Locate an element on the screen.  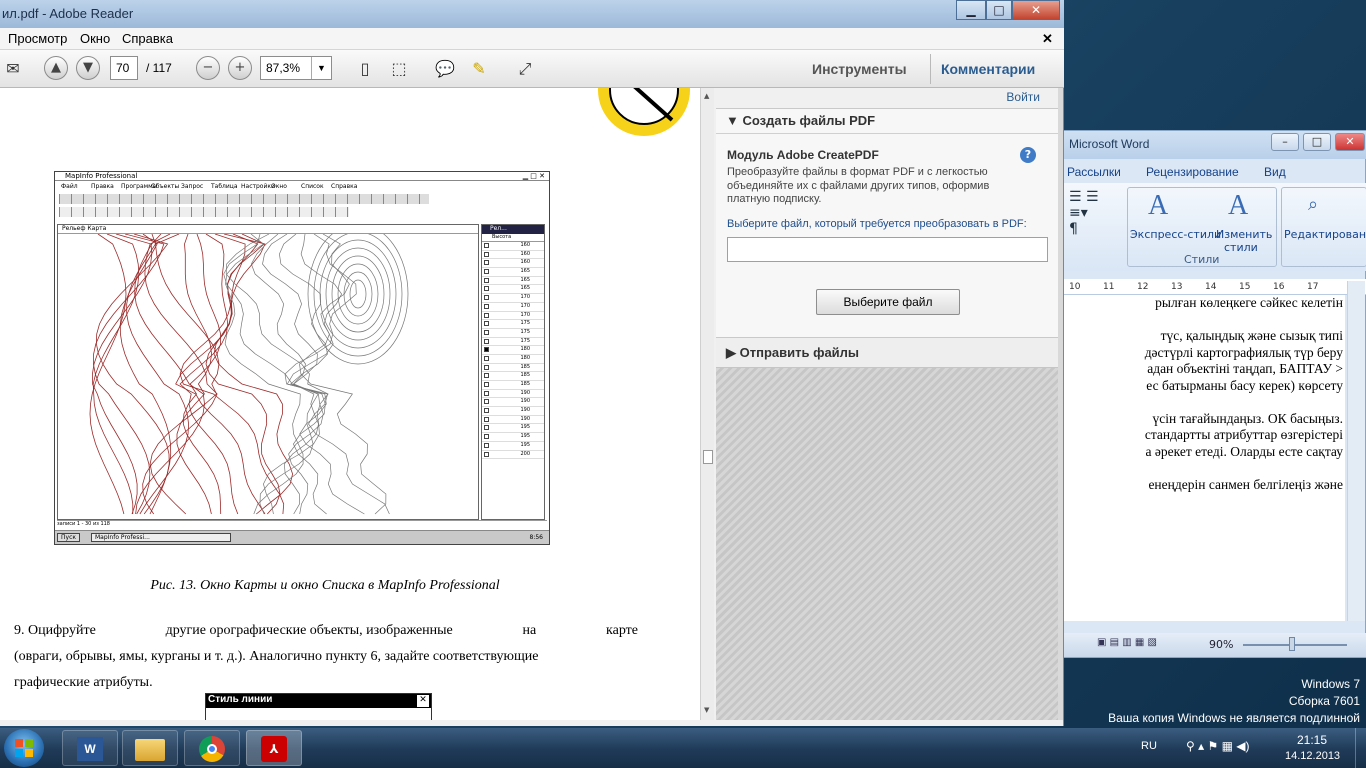
change-styles-label-1: Изменить is located at coordinates (1244, 234).